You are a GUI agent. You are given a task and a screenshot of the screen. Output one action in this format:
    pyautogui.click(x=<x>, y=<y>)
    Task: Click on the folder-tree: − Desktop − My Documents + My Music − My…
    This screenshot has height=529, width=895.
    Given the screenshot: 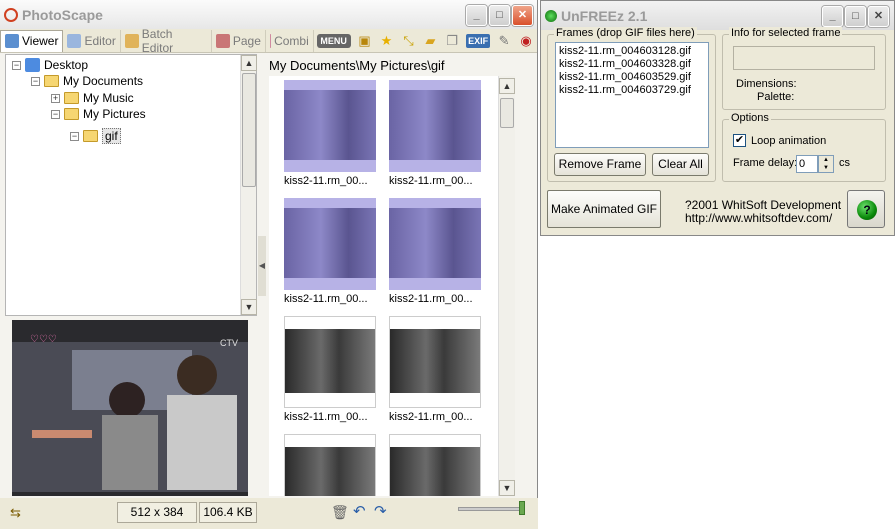 What is the action you would take?
    pyautogui.click(x=131, y=185)
    